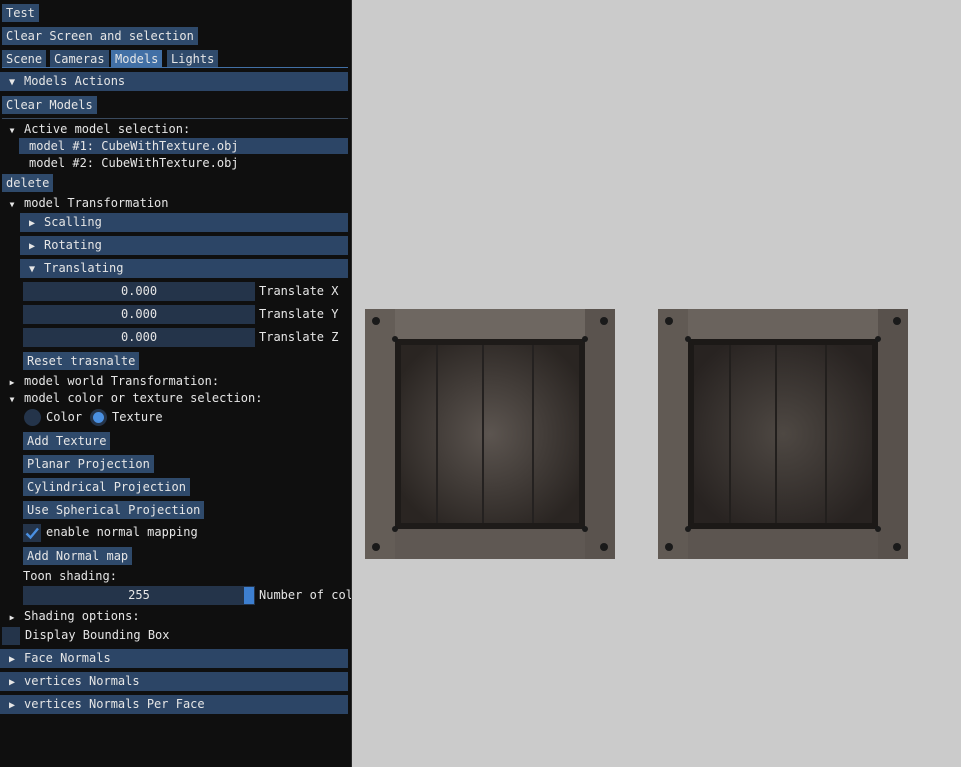 This screenshot has height=767, width=961. Describe the element at coordinates (134, 163) in the screenshot. I see `model-2-row: model #2: CubeWithTexture.obj` at that location.